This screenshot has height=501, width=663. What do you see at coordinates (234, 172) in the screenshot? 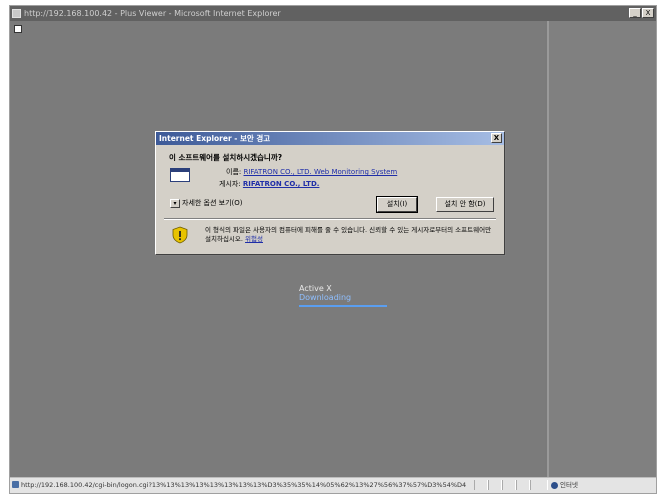
I see `name-label: 이름:` at bounding box center [234, 172].